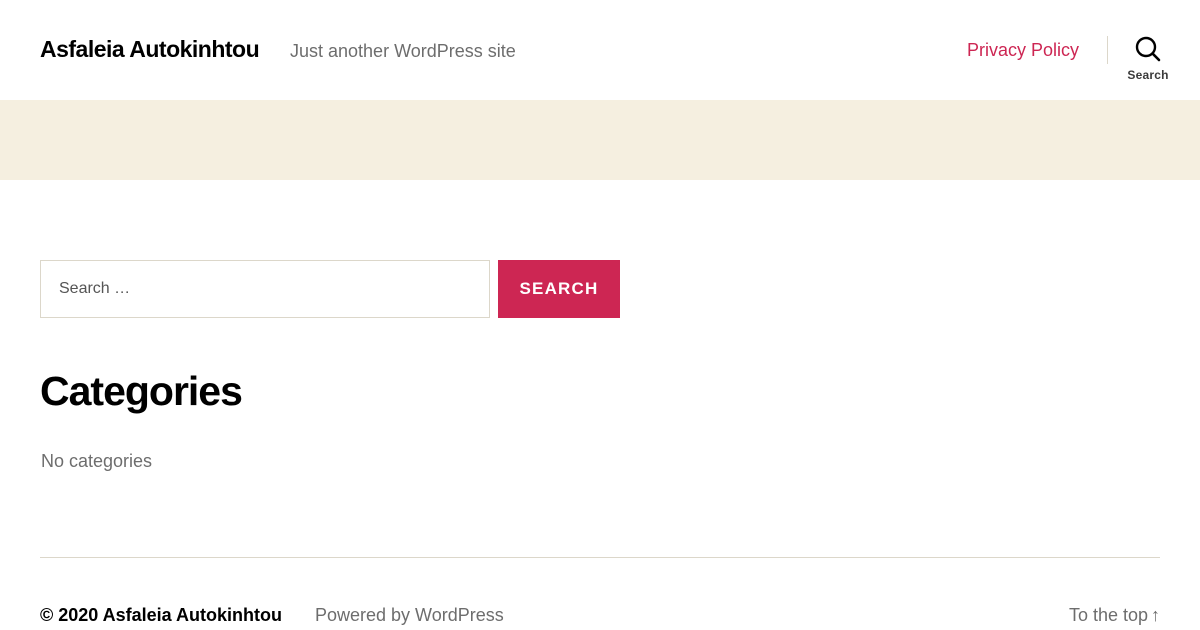  Describe the element at coordinates (150, 49) in the screenshot. I see `site-title-link: Asfaleia Autokinhtou` at that location.